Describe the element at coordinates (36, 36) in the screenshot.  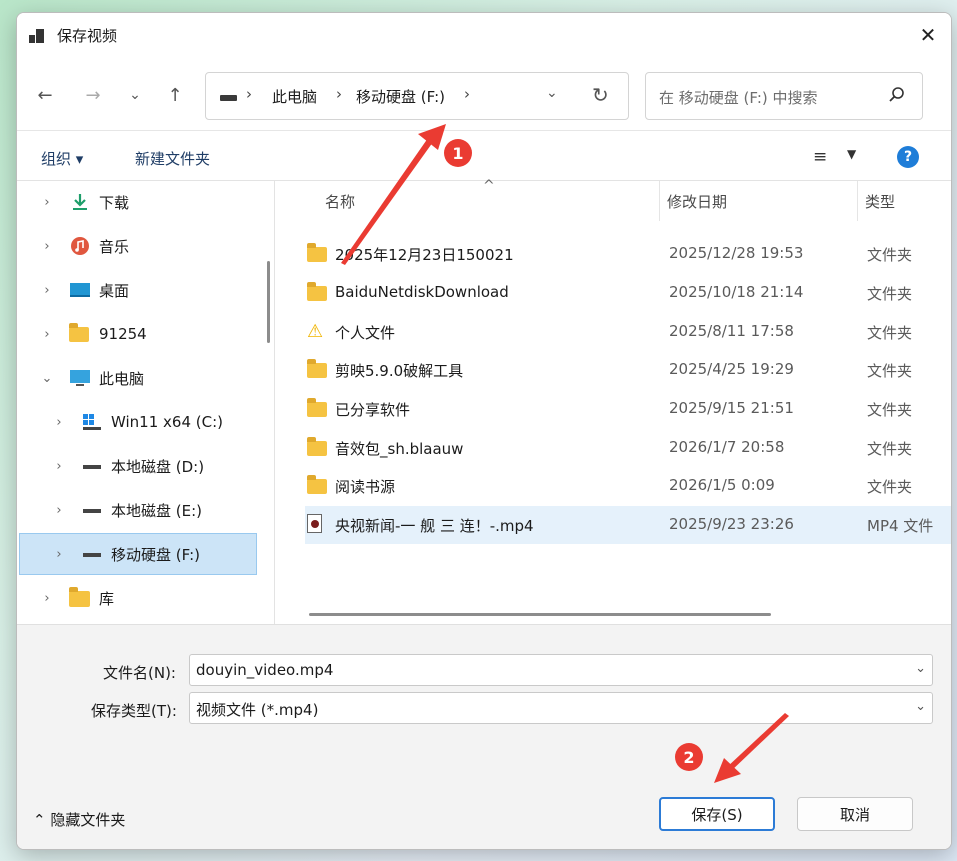
I see `app-icon` at that location.